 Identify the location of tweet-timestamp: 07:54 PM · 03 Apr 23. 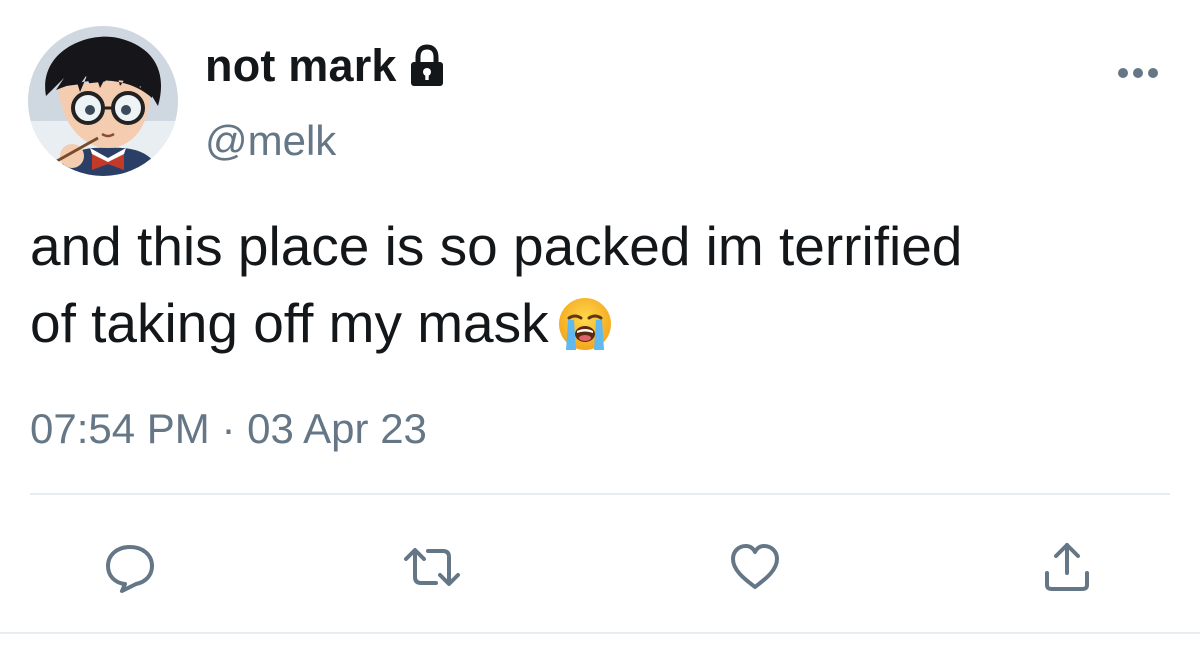
(228, 429).